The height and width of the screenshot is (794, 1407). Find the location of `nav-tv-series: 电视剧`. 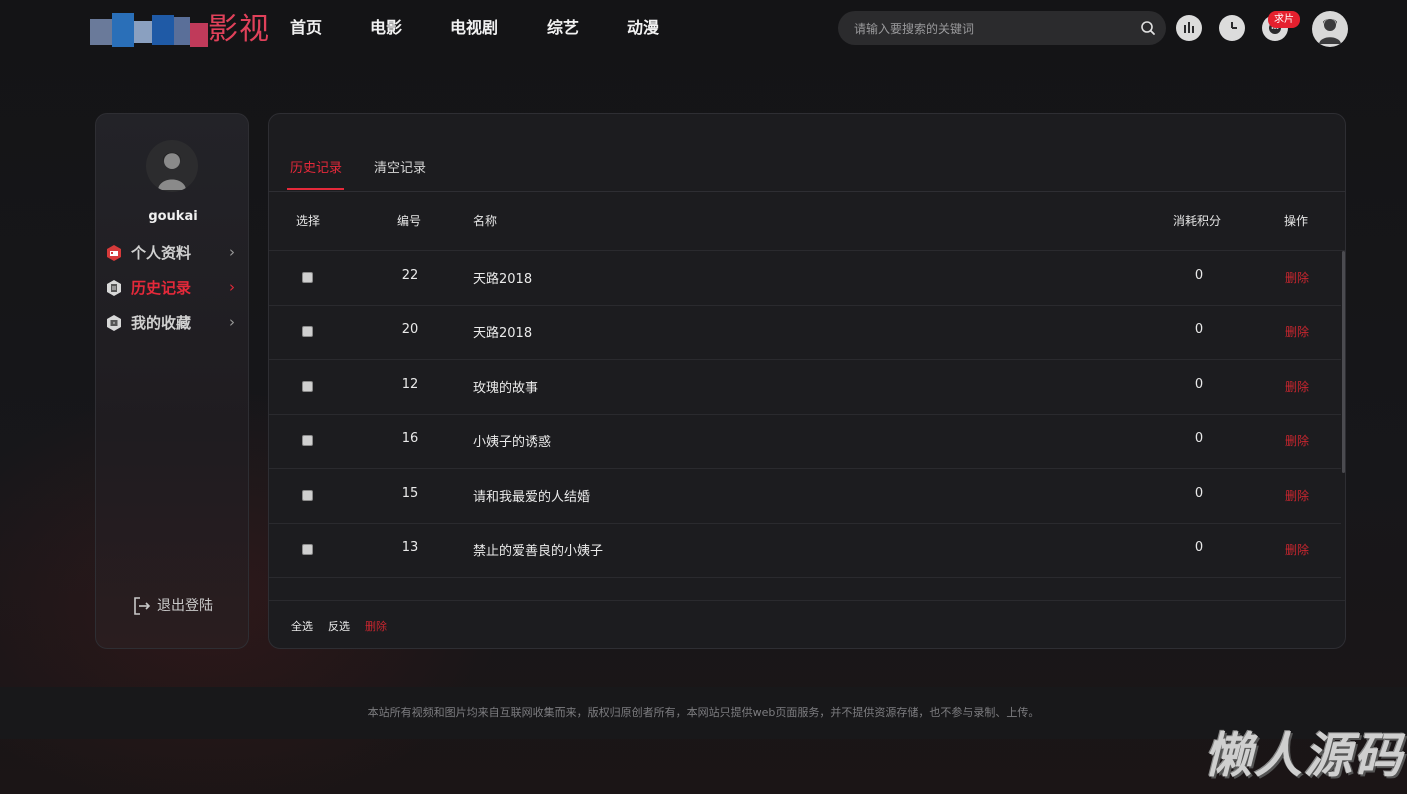

nav-tv-series: 电视剧 is located at coordinates (474, 28).